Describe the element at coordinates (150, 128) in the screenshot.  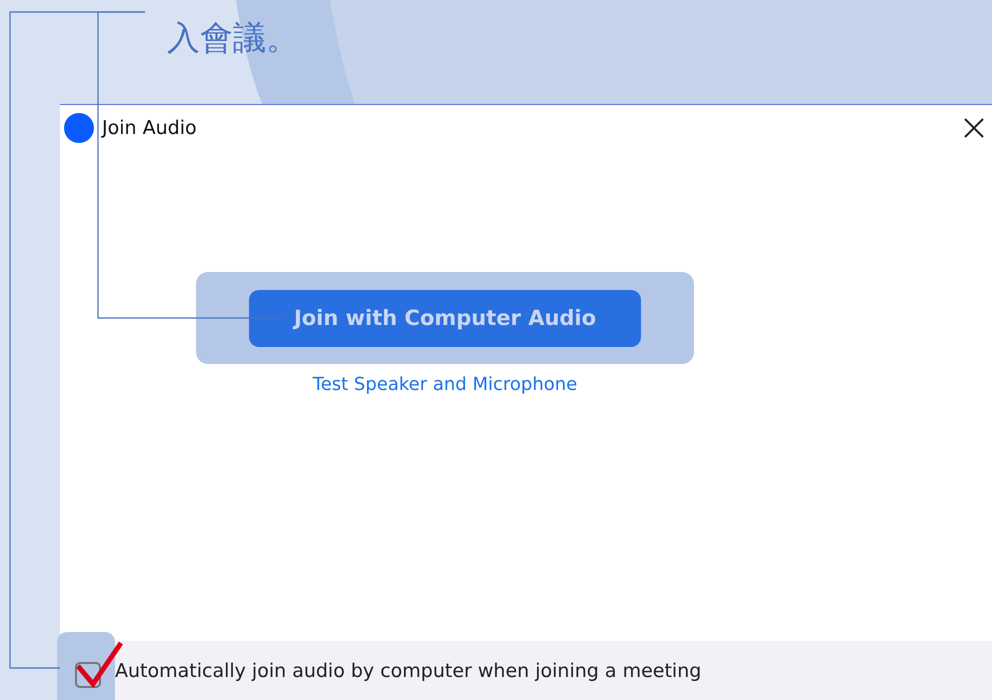
I see `window-title: Join Audio` at that location.